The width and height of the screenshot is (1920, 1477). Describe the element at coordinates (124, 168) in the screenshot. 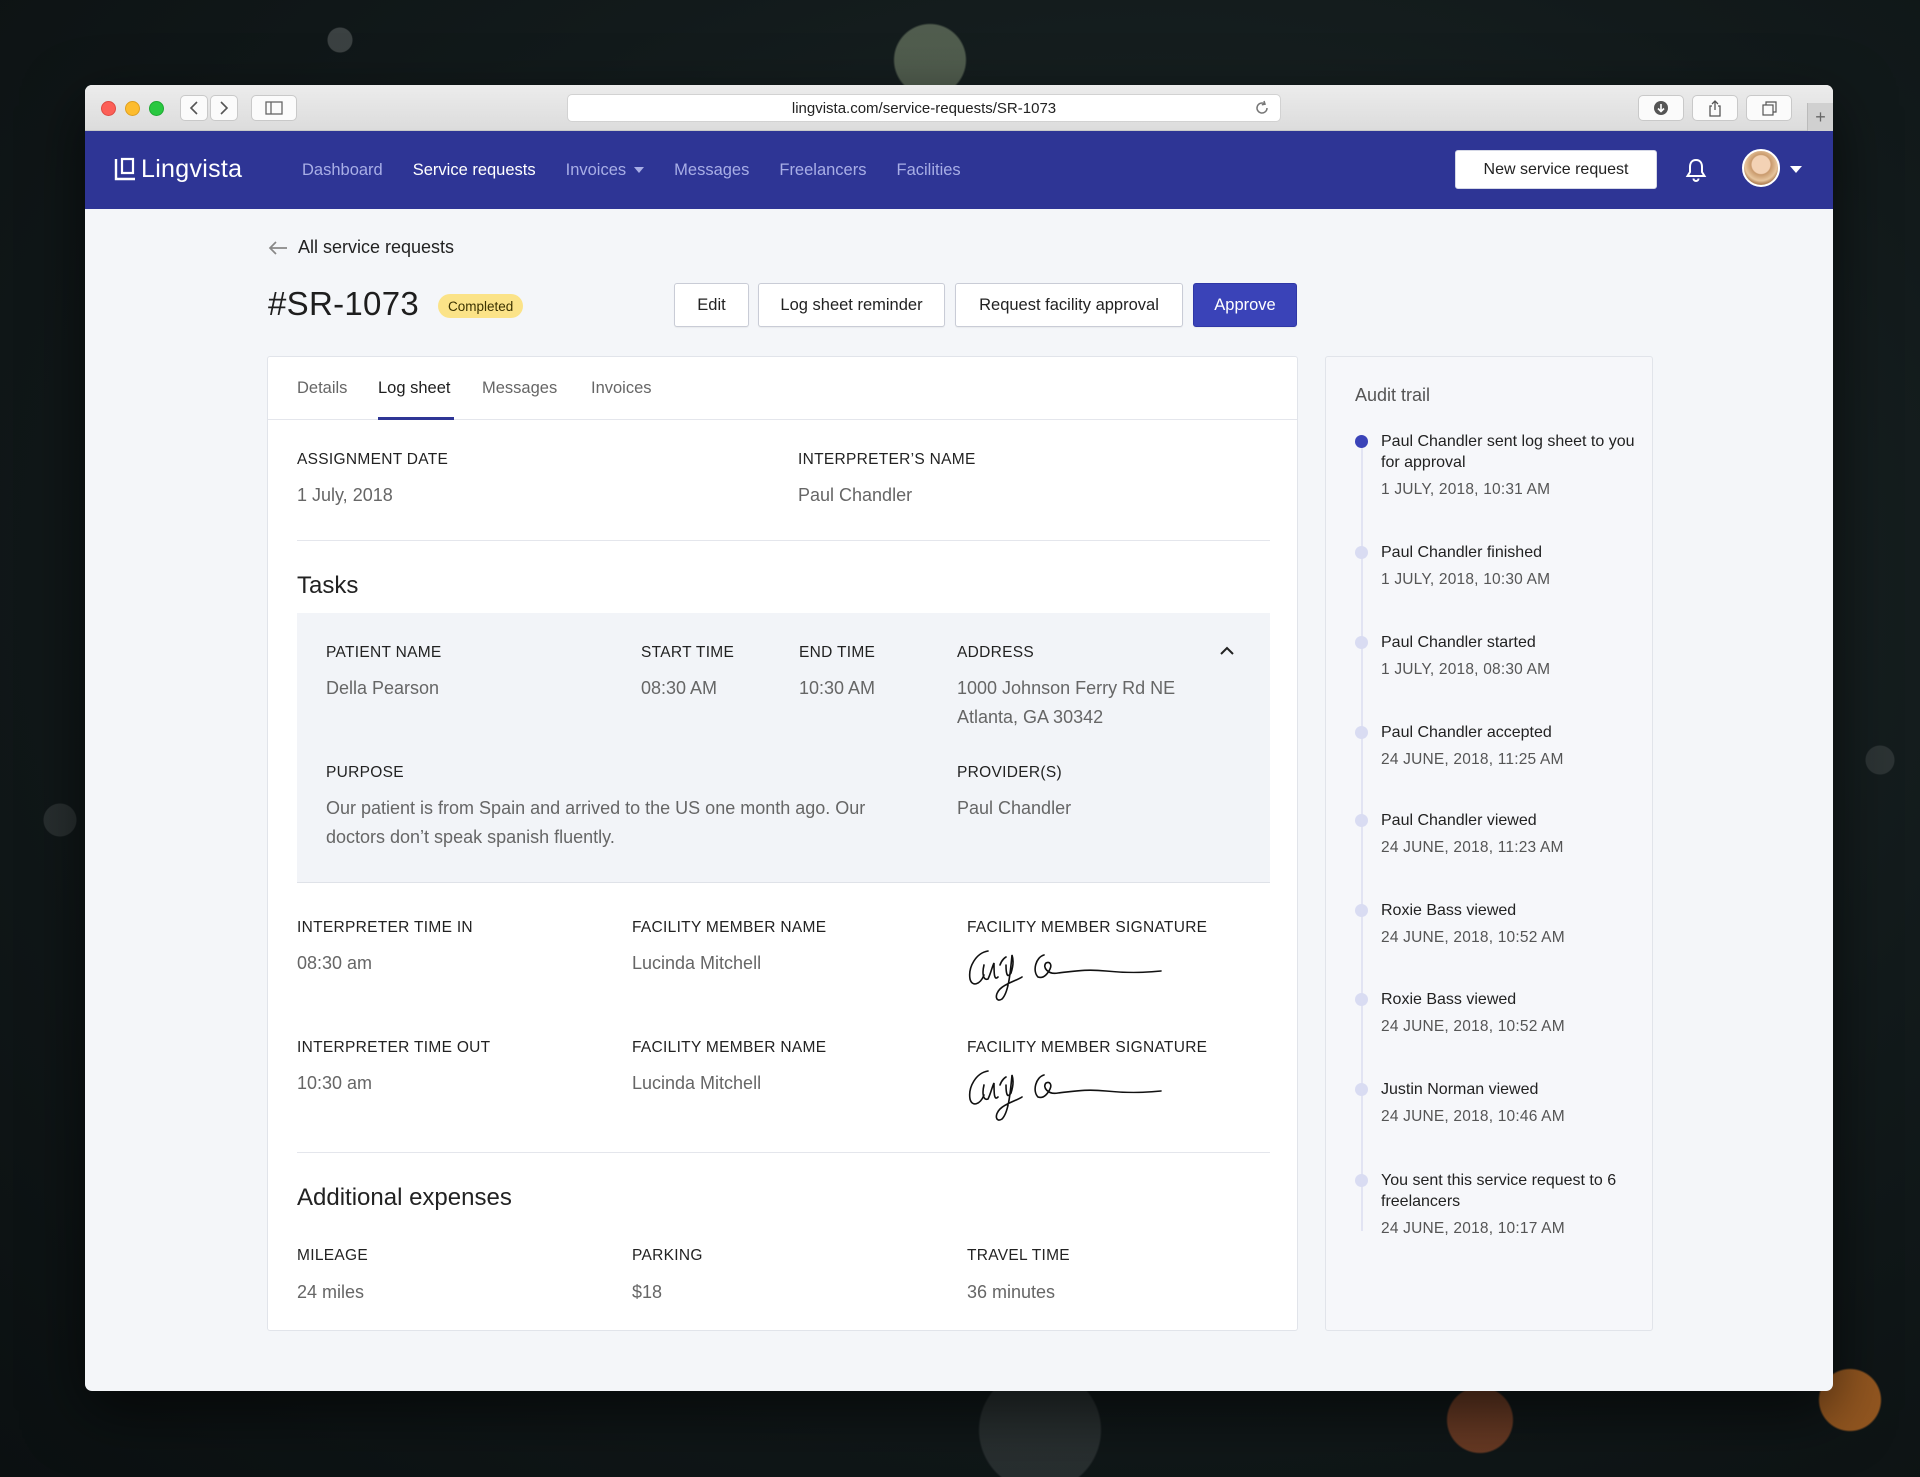

I see `logo-icon` at that location.